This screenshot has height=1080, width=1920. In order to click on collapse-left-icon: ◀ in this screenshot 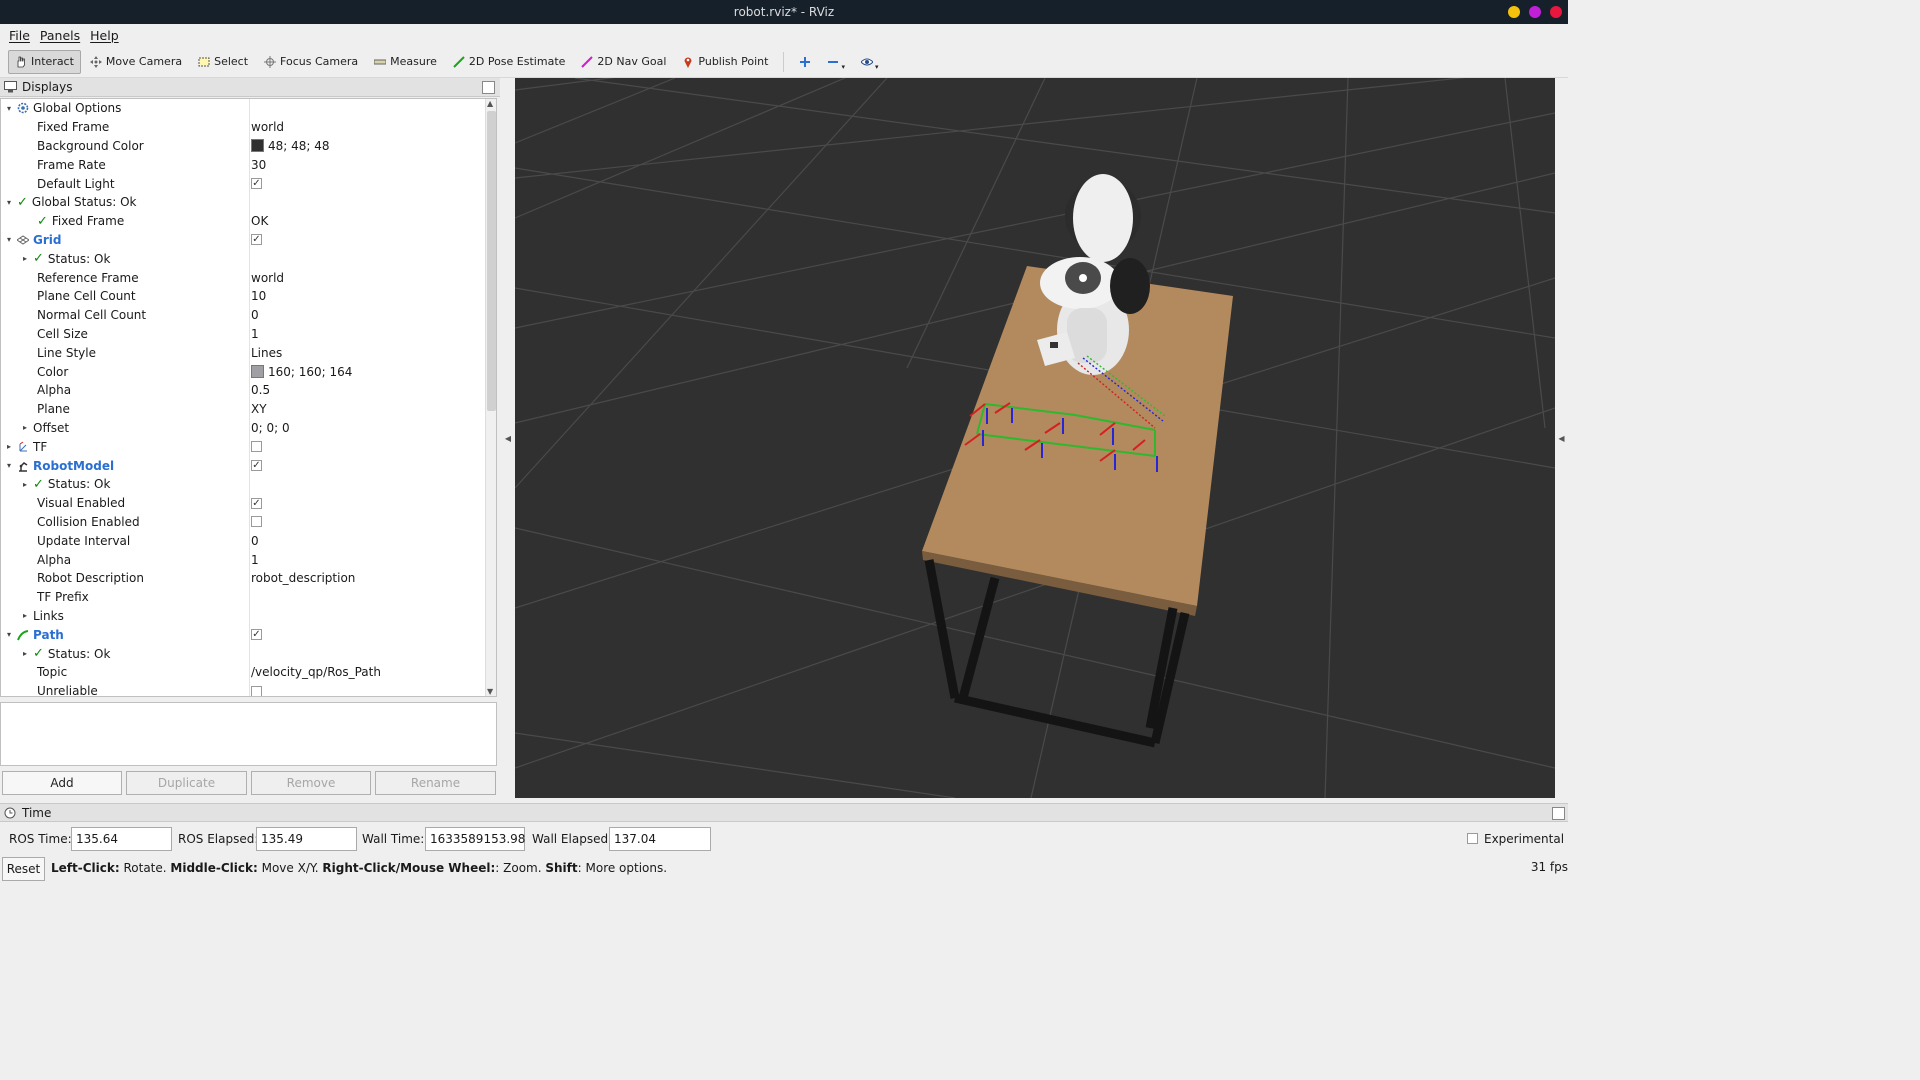, I will do `click(508, 438)`.